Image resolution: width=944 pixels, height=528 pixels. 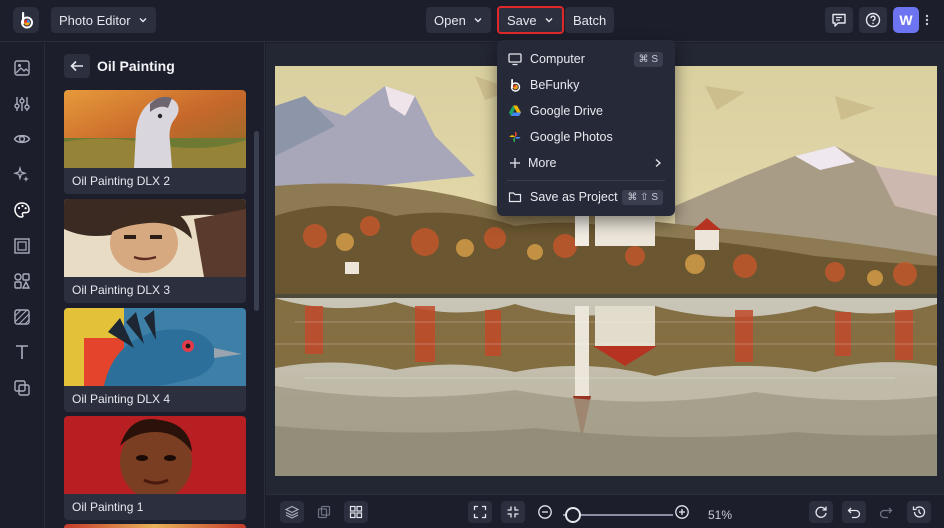 I want to click on menu-item-label: Save as Project, so click(x=574, y=197).